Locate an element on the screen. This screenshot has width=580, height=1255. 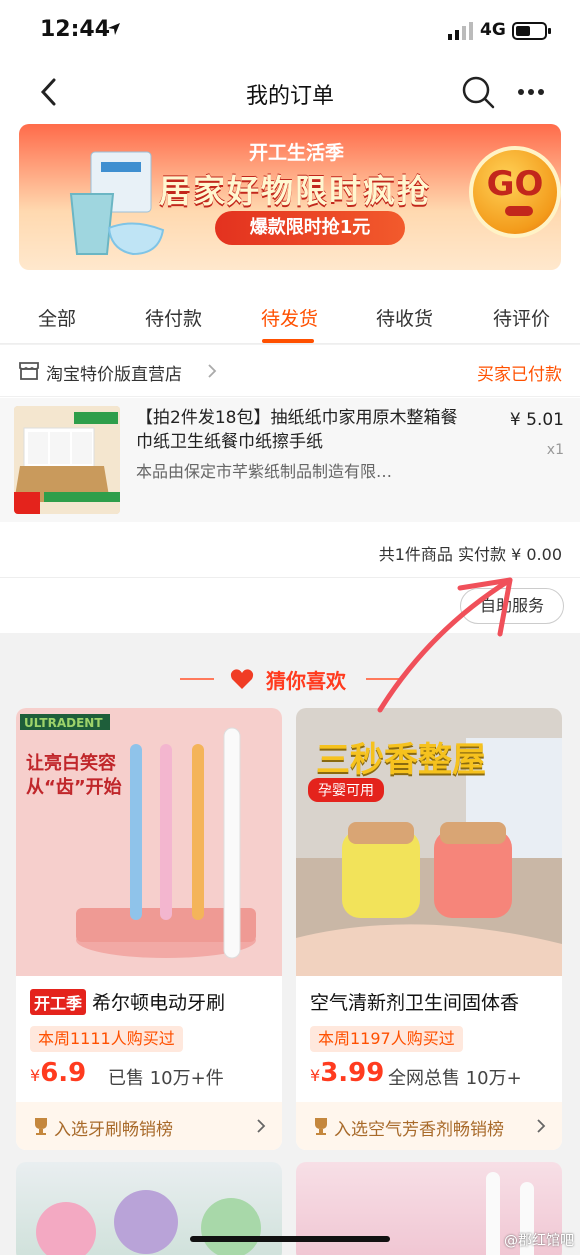
heart-icon is located at coordinates (242, 679).